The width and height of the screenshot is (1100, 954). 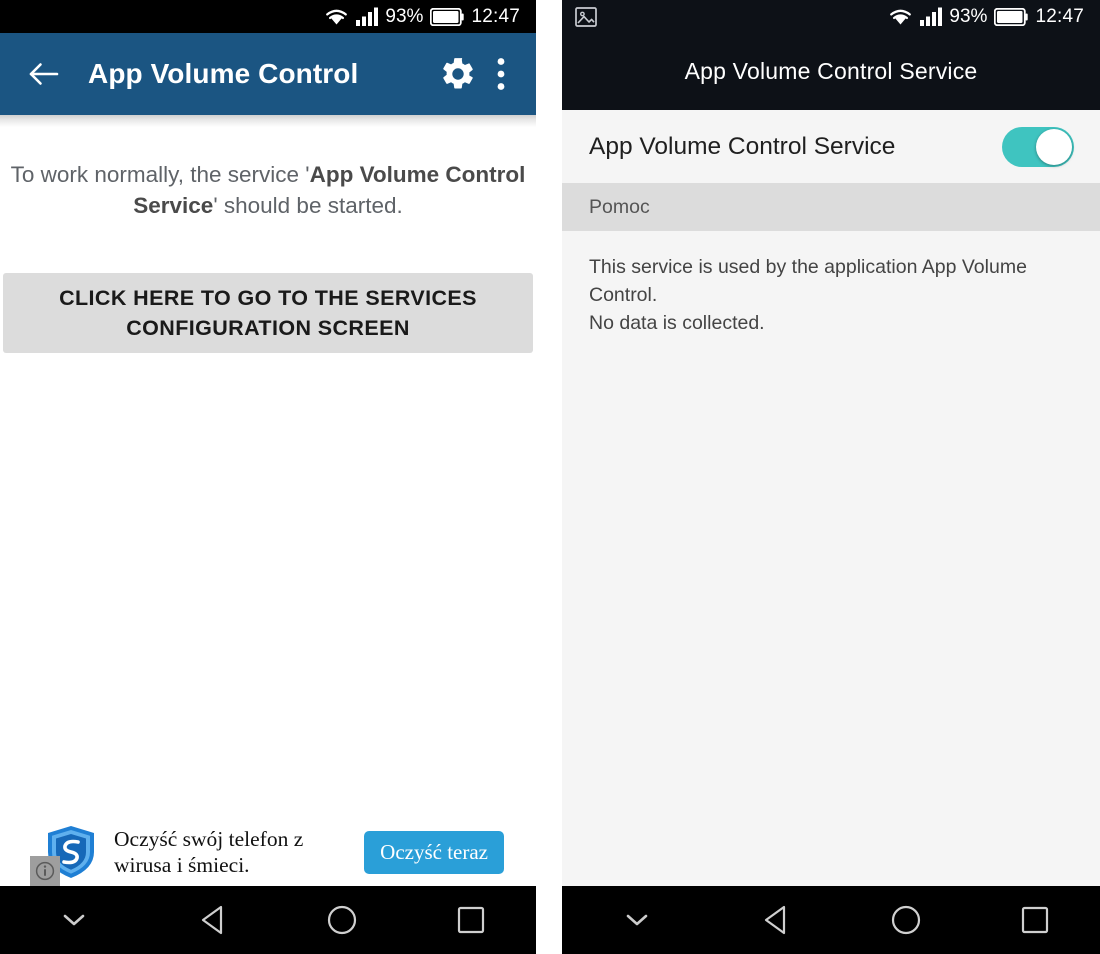 I want to click on service-toggle-row: App Volume Control Service, so click(x=831, y=146).